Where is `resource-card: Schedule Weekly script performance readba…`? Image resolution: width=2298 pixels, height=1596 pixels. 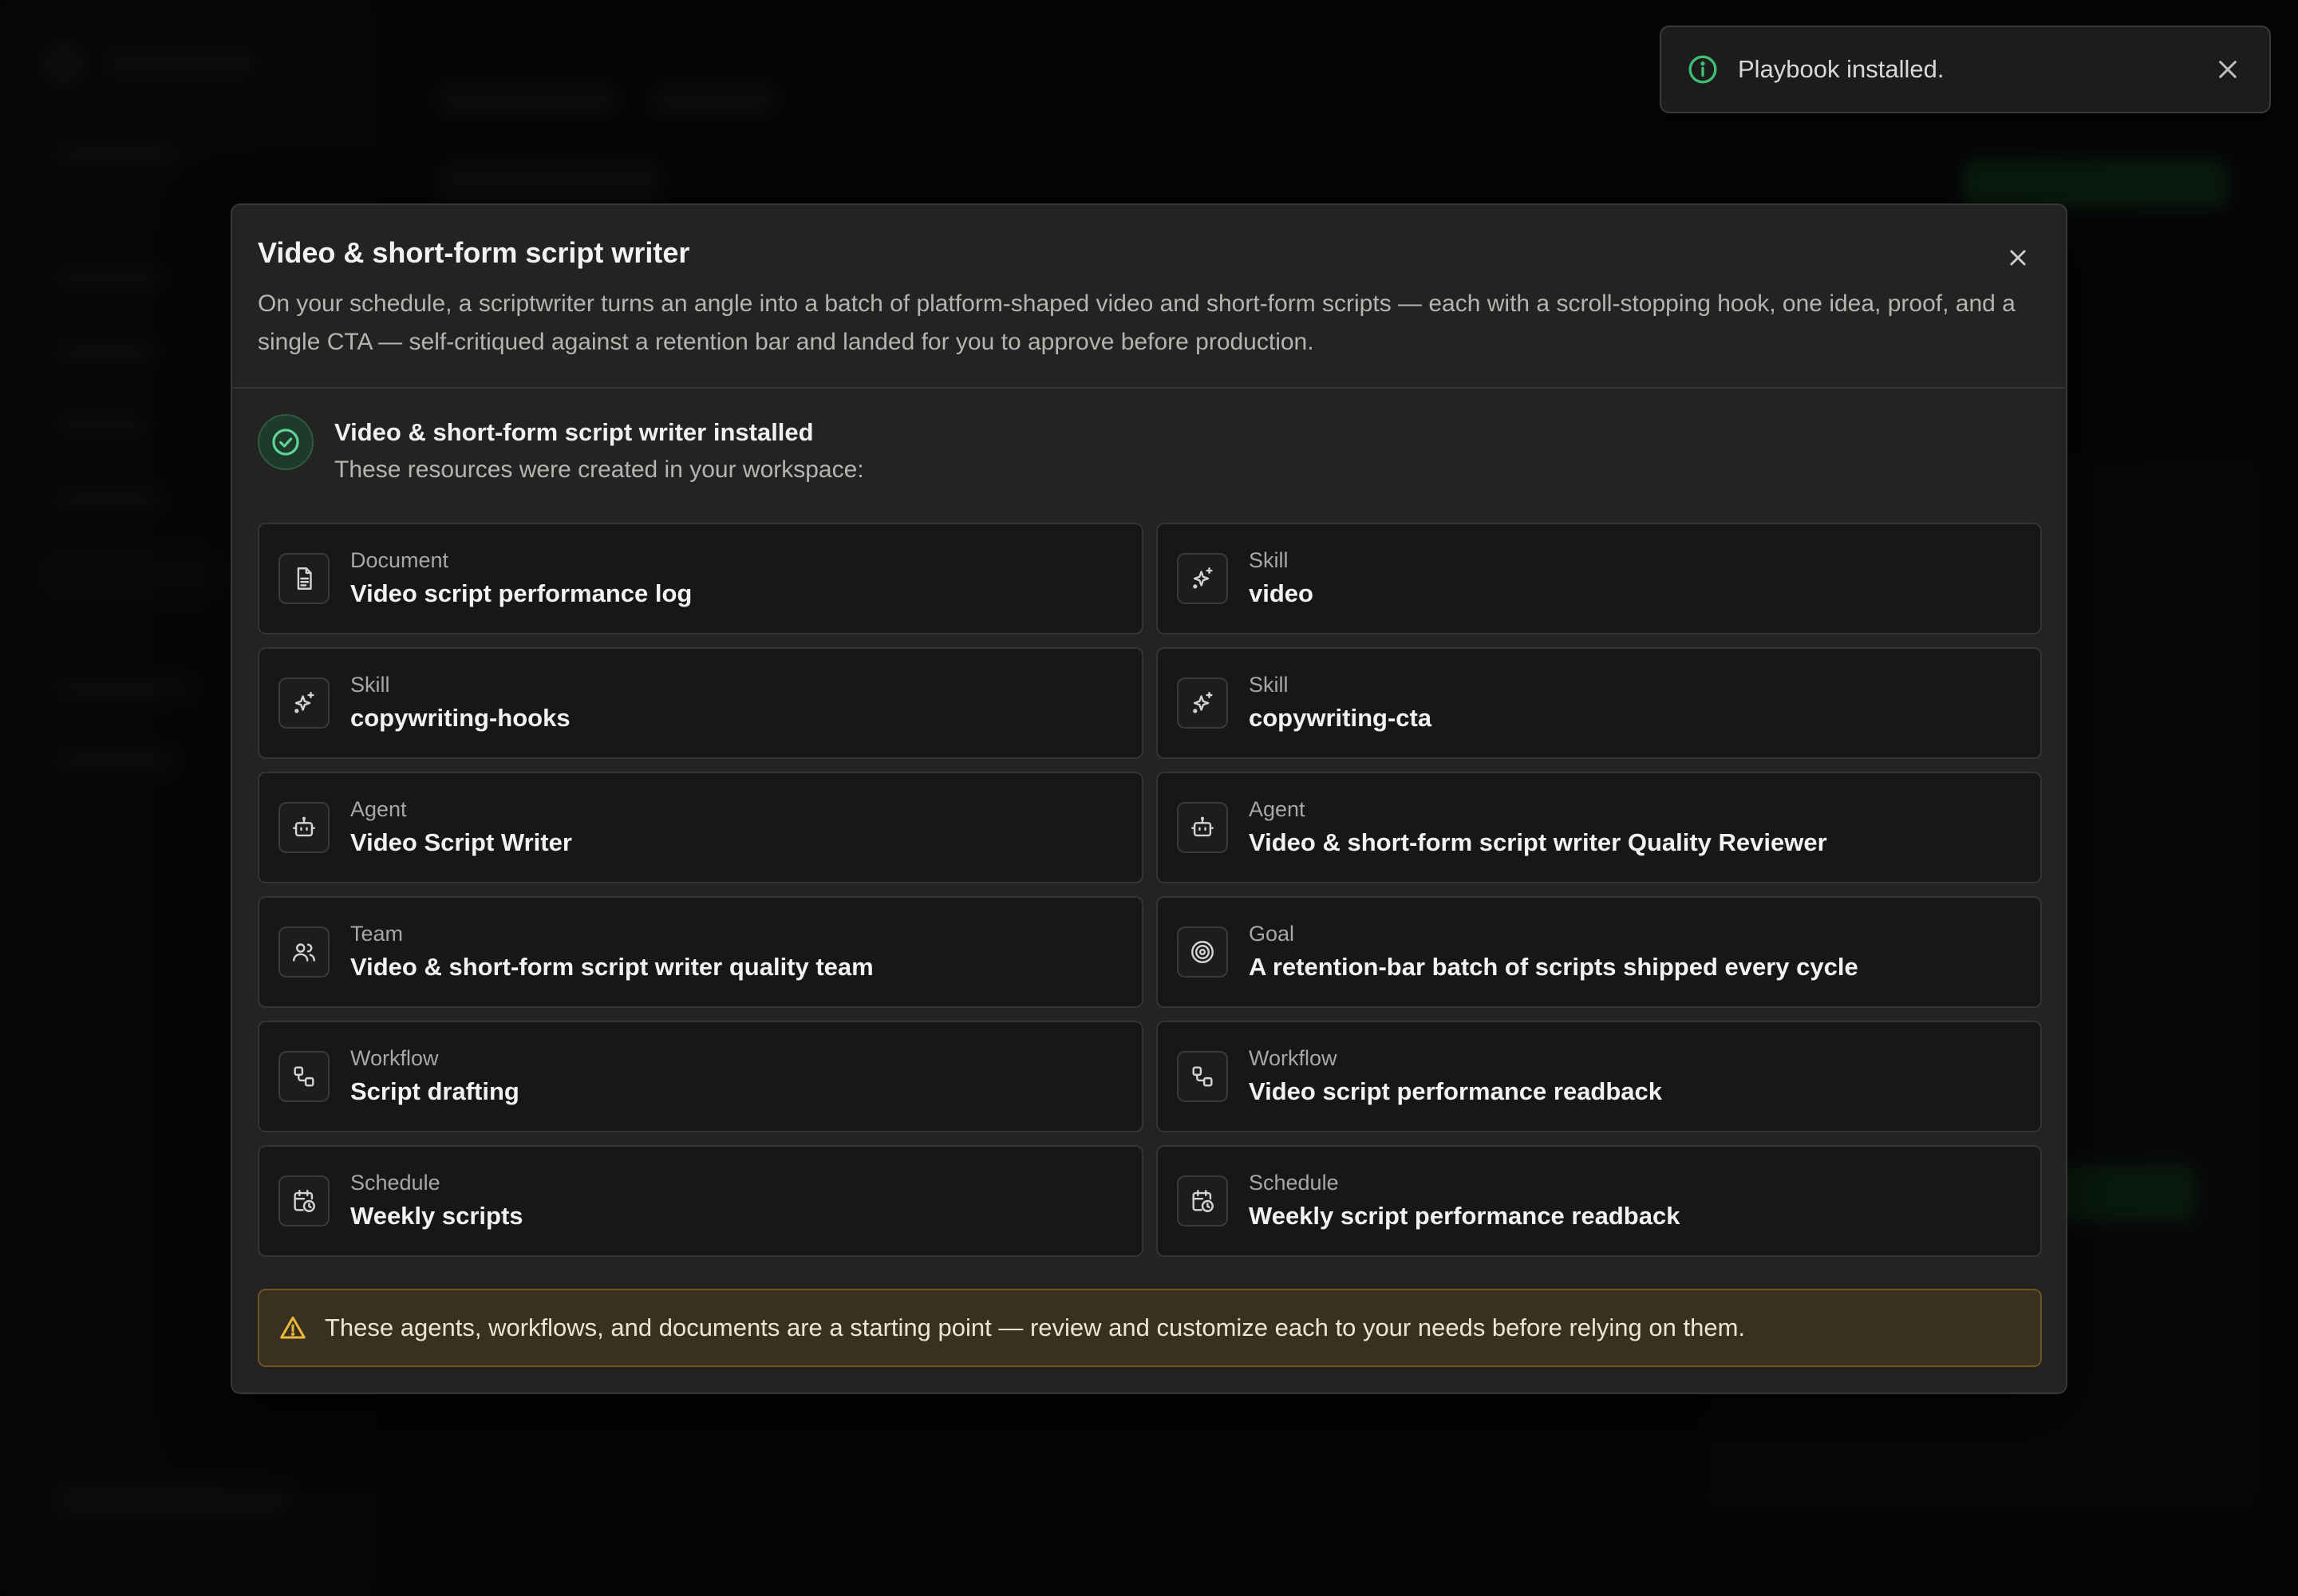
resource-card: Schedule Weekly script performance readba… is located at coordinates (1599, 1201).